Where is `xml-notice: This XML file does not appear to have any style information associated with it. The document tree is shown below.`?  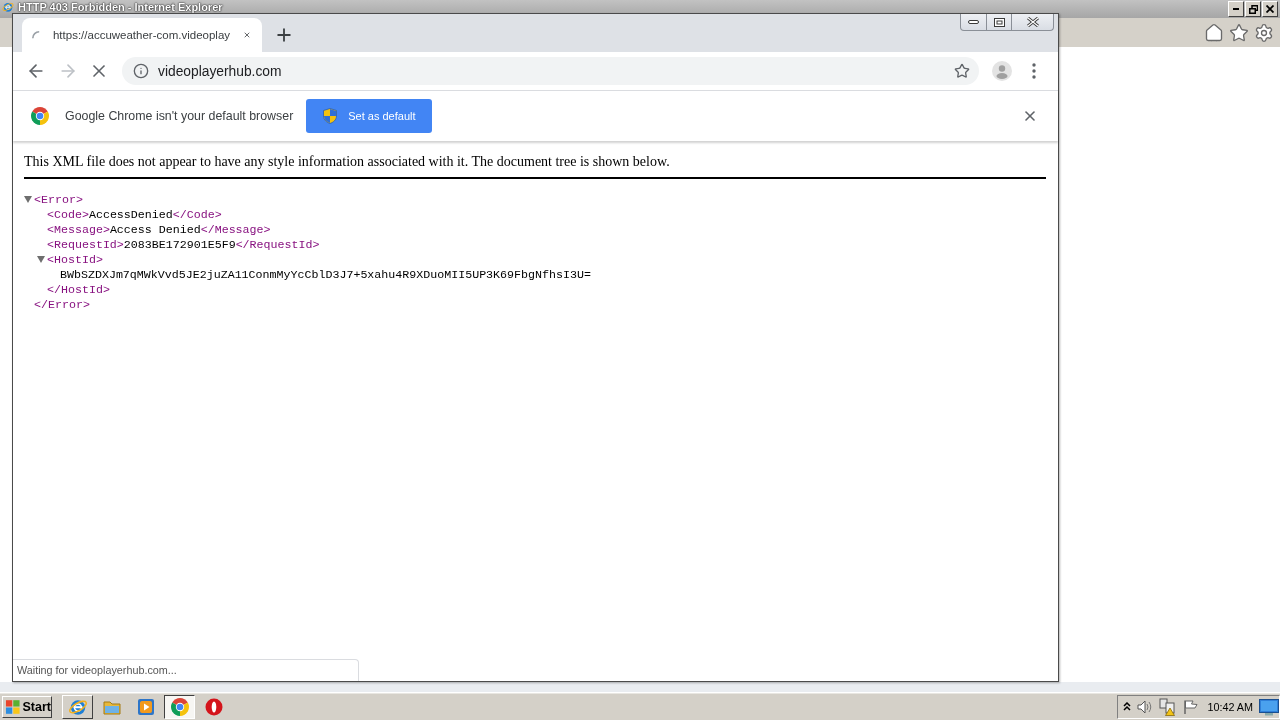
xml-notice: This XML file does not appear to have any style information associated with it. The document tree is shown below. is located at coordinates (347, 162).